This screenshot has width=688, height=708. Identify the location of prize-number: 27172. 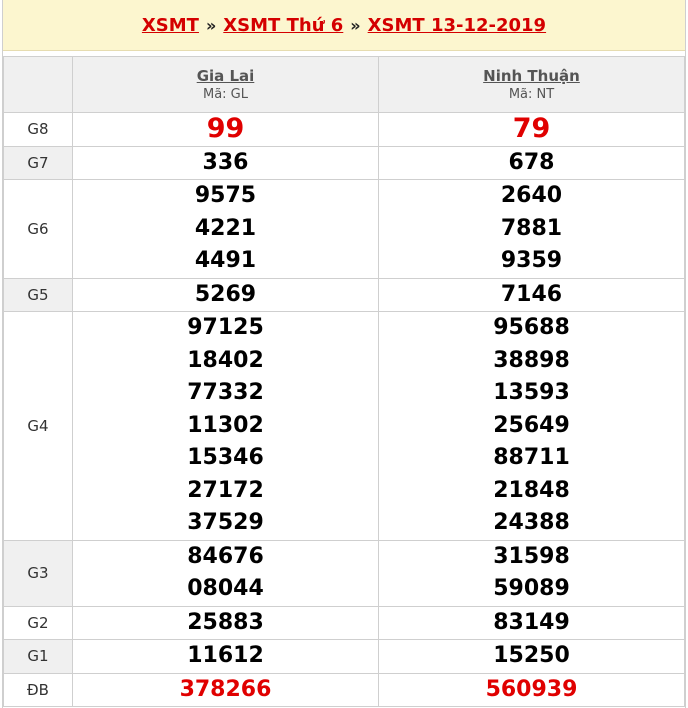
(225, 490).